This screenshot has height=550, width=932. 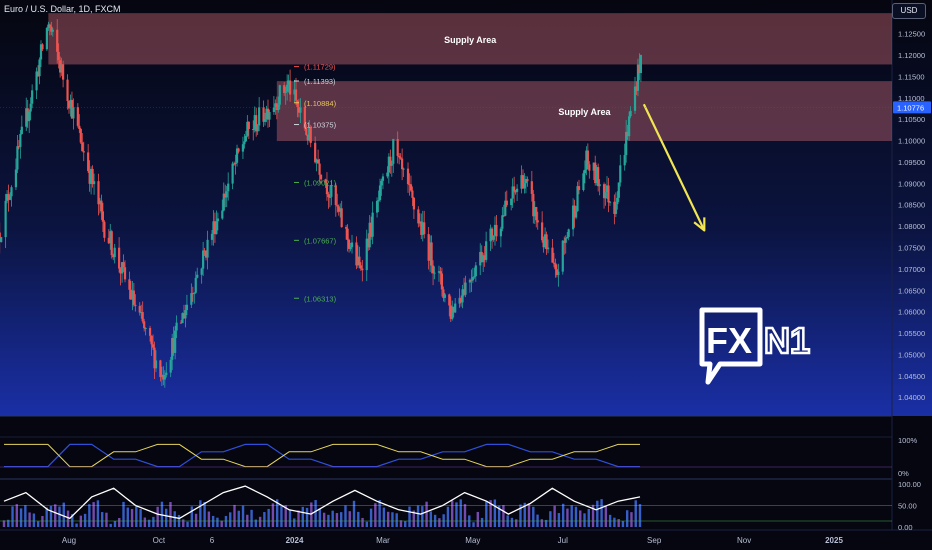 What do you see at coordinates (911, 269) in the screenshot?
I see `price-axis-tick: 1.07000` at bounding box center [911, 269].